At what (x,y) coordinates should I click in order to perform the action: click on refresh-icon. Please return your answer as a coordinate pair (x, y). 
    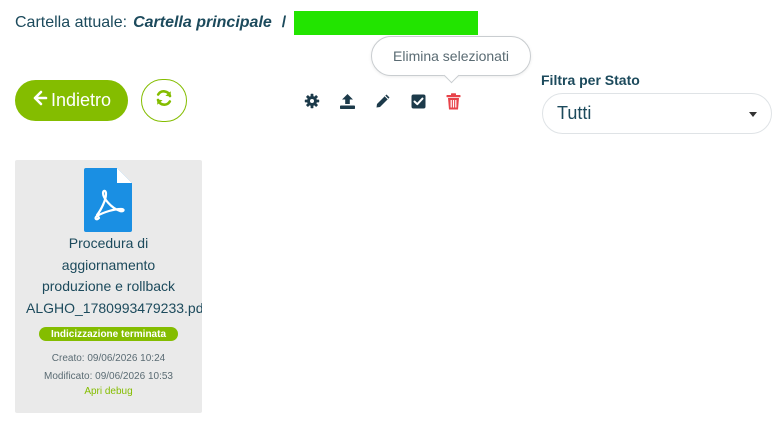
    Looking at the image, I should click on (164, 100).